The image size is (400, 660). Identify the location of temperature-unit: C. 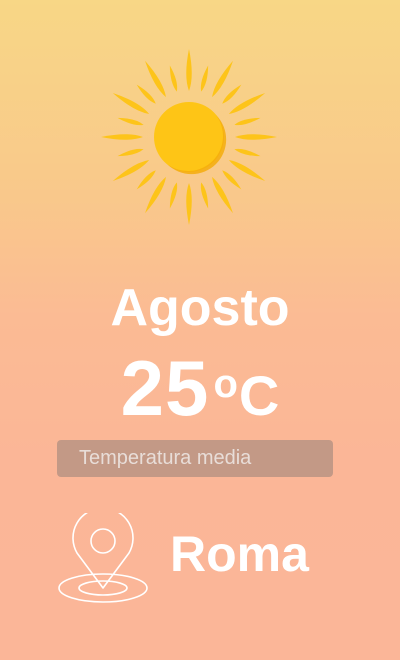
(259, 395).